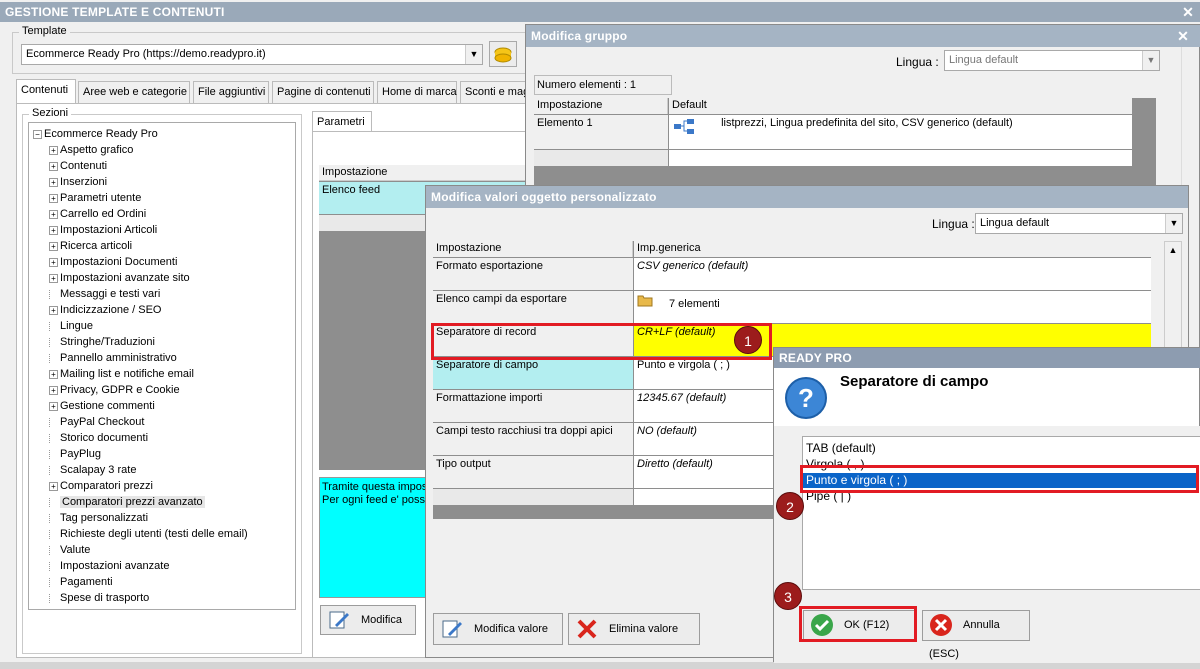 The height and width of the screenshot is (669, 1200). Describe the element at coordinates (495, 92) in the screenshot. I see `tab-sconti: Sconti e mag` at that location.